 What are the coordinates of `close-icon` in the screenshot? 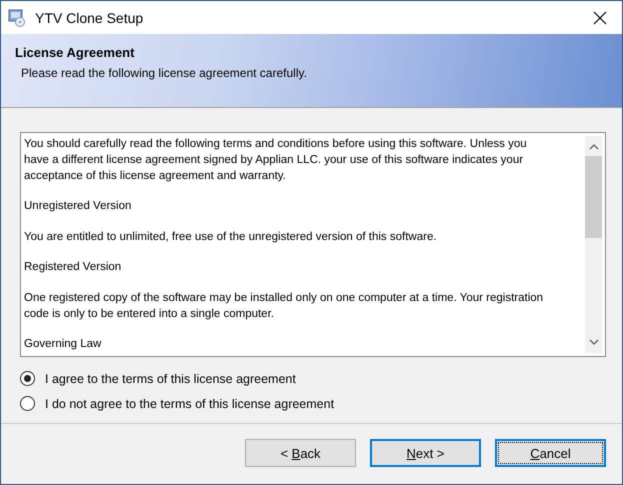 It's located at (600, 17).